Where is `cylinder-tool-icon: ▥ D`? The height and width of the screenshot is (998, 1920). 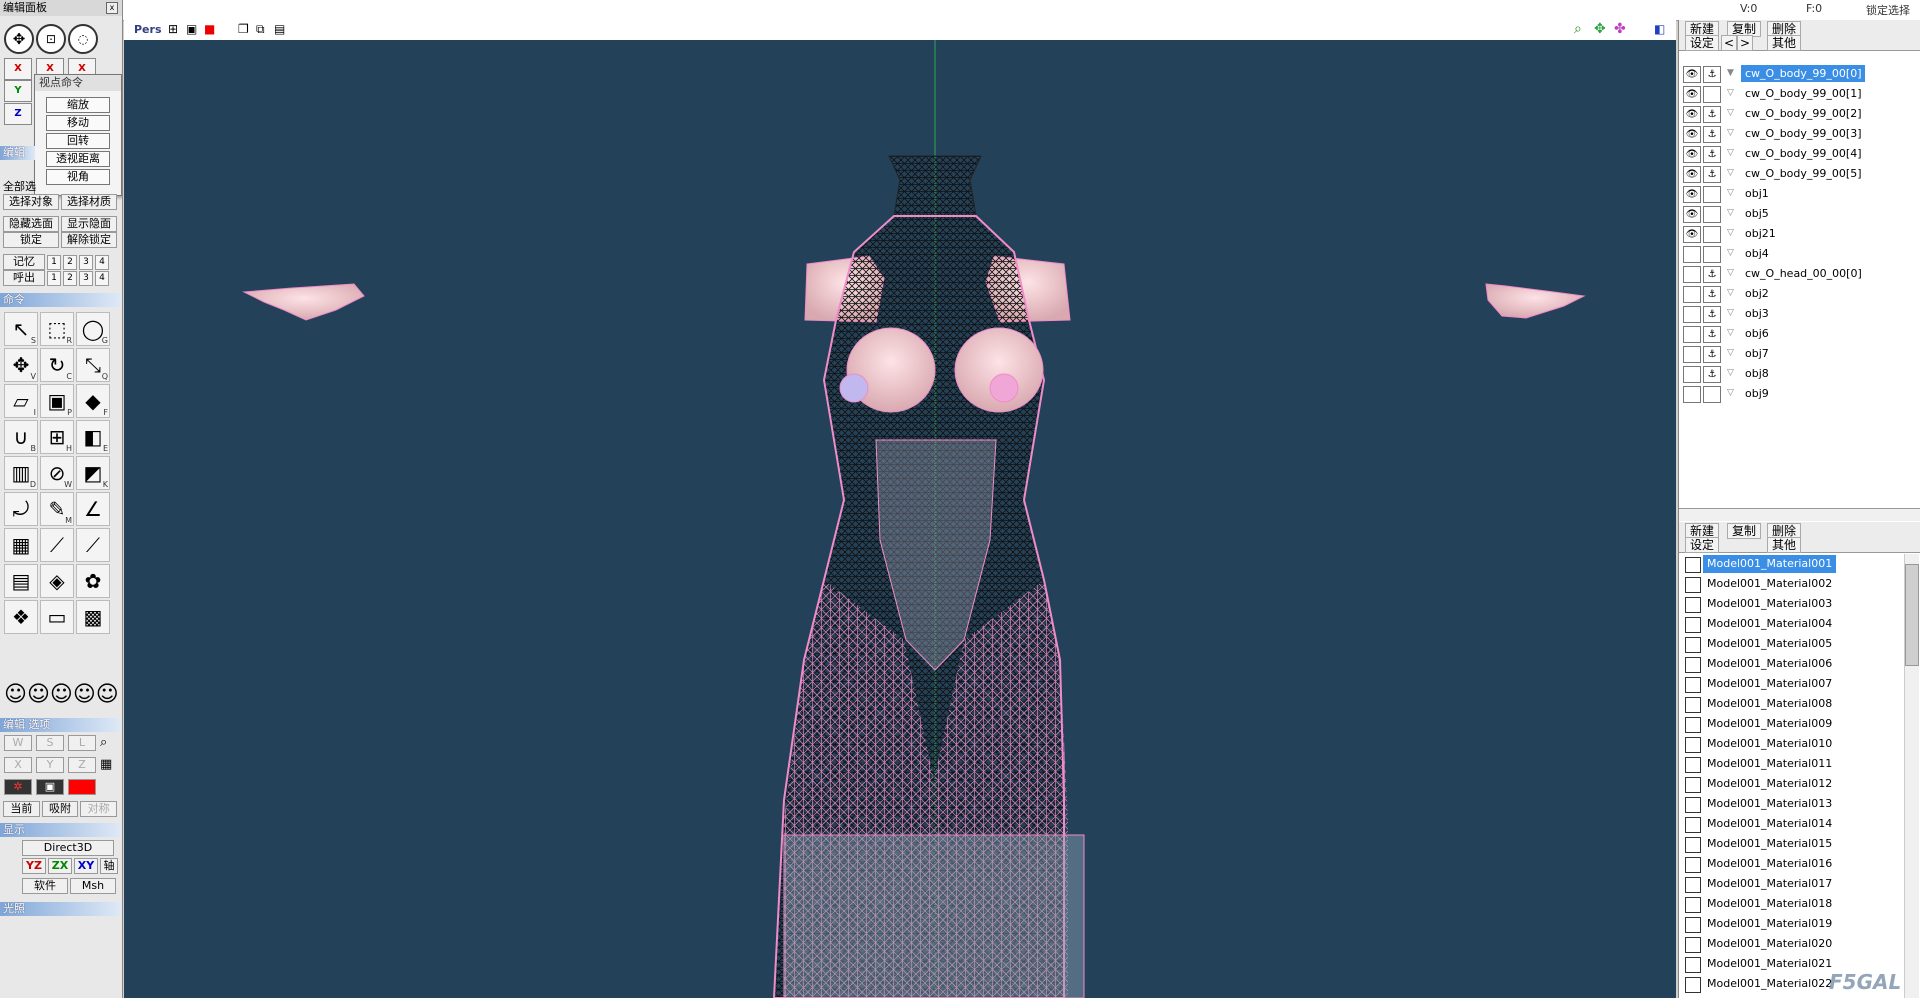
cylinder-tool-icon: ▥ D is located at coordinates (21, 473).